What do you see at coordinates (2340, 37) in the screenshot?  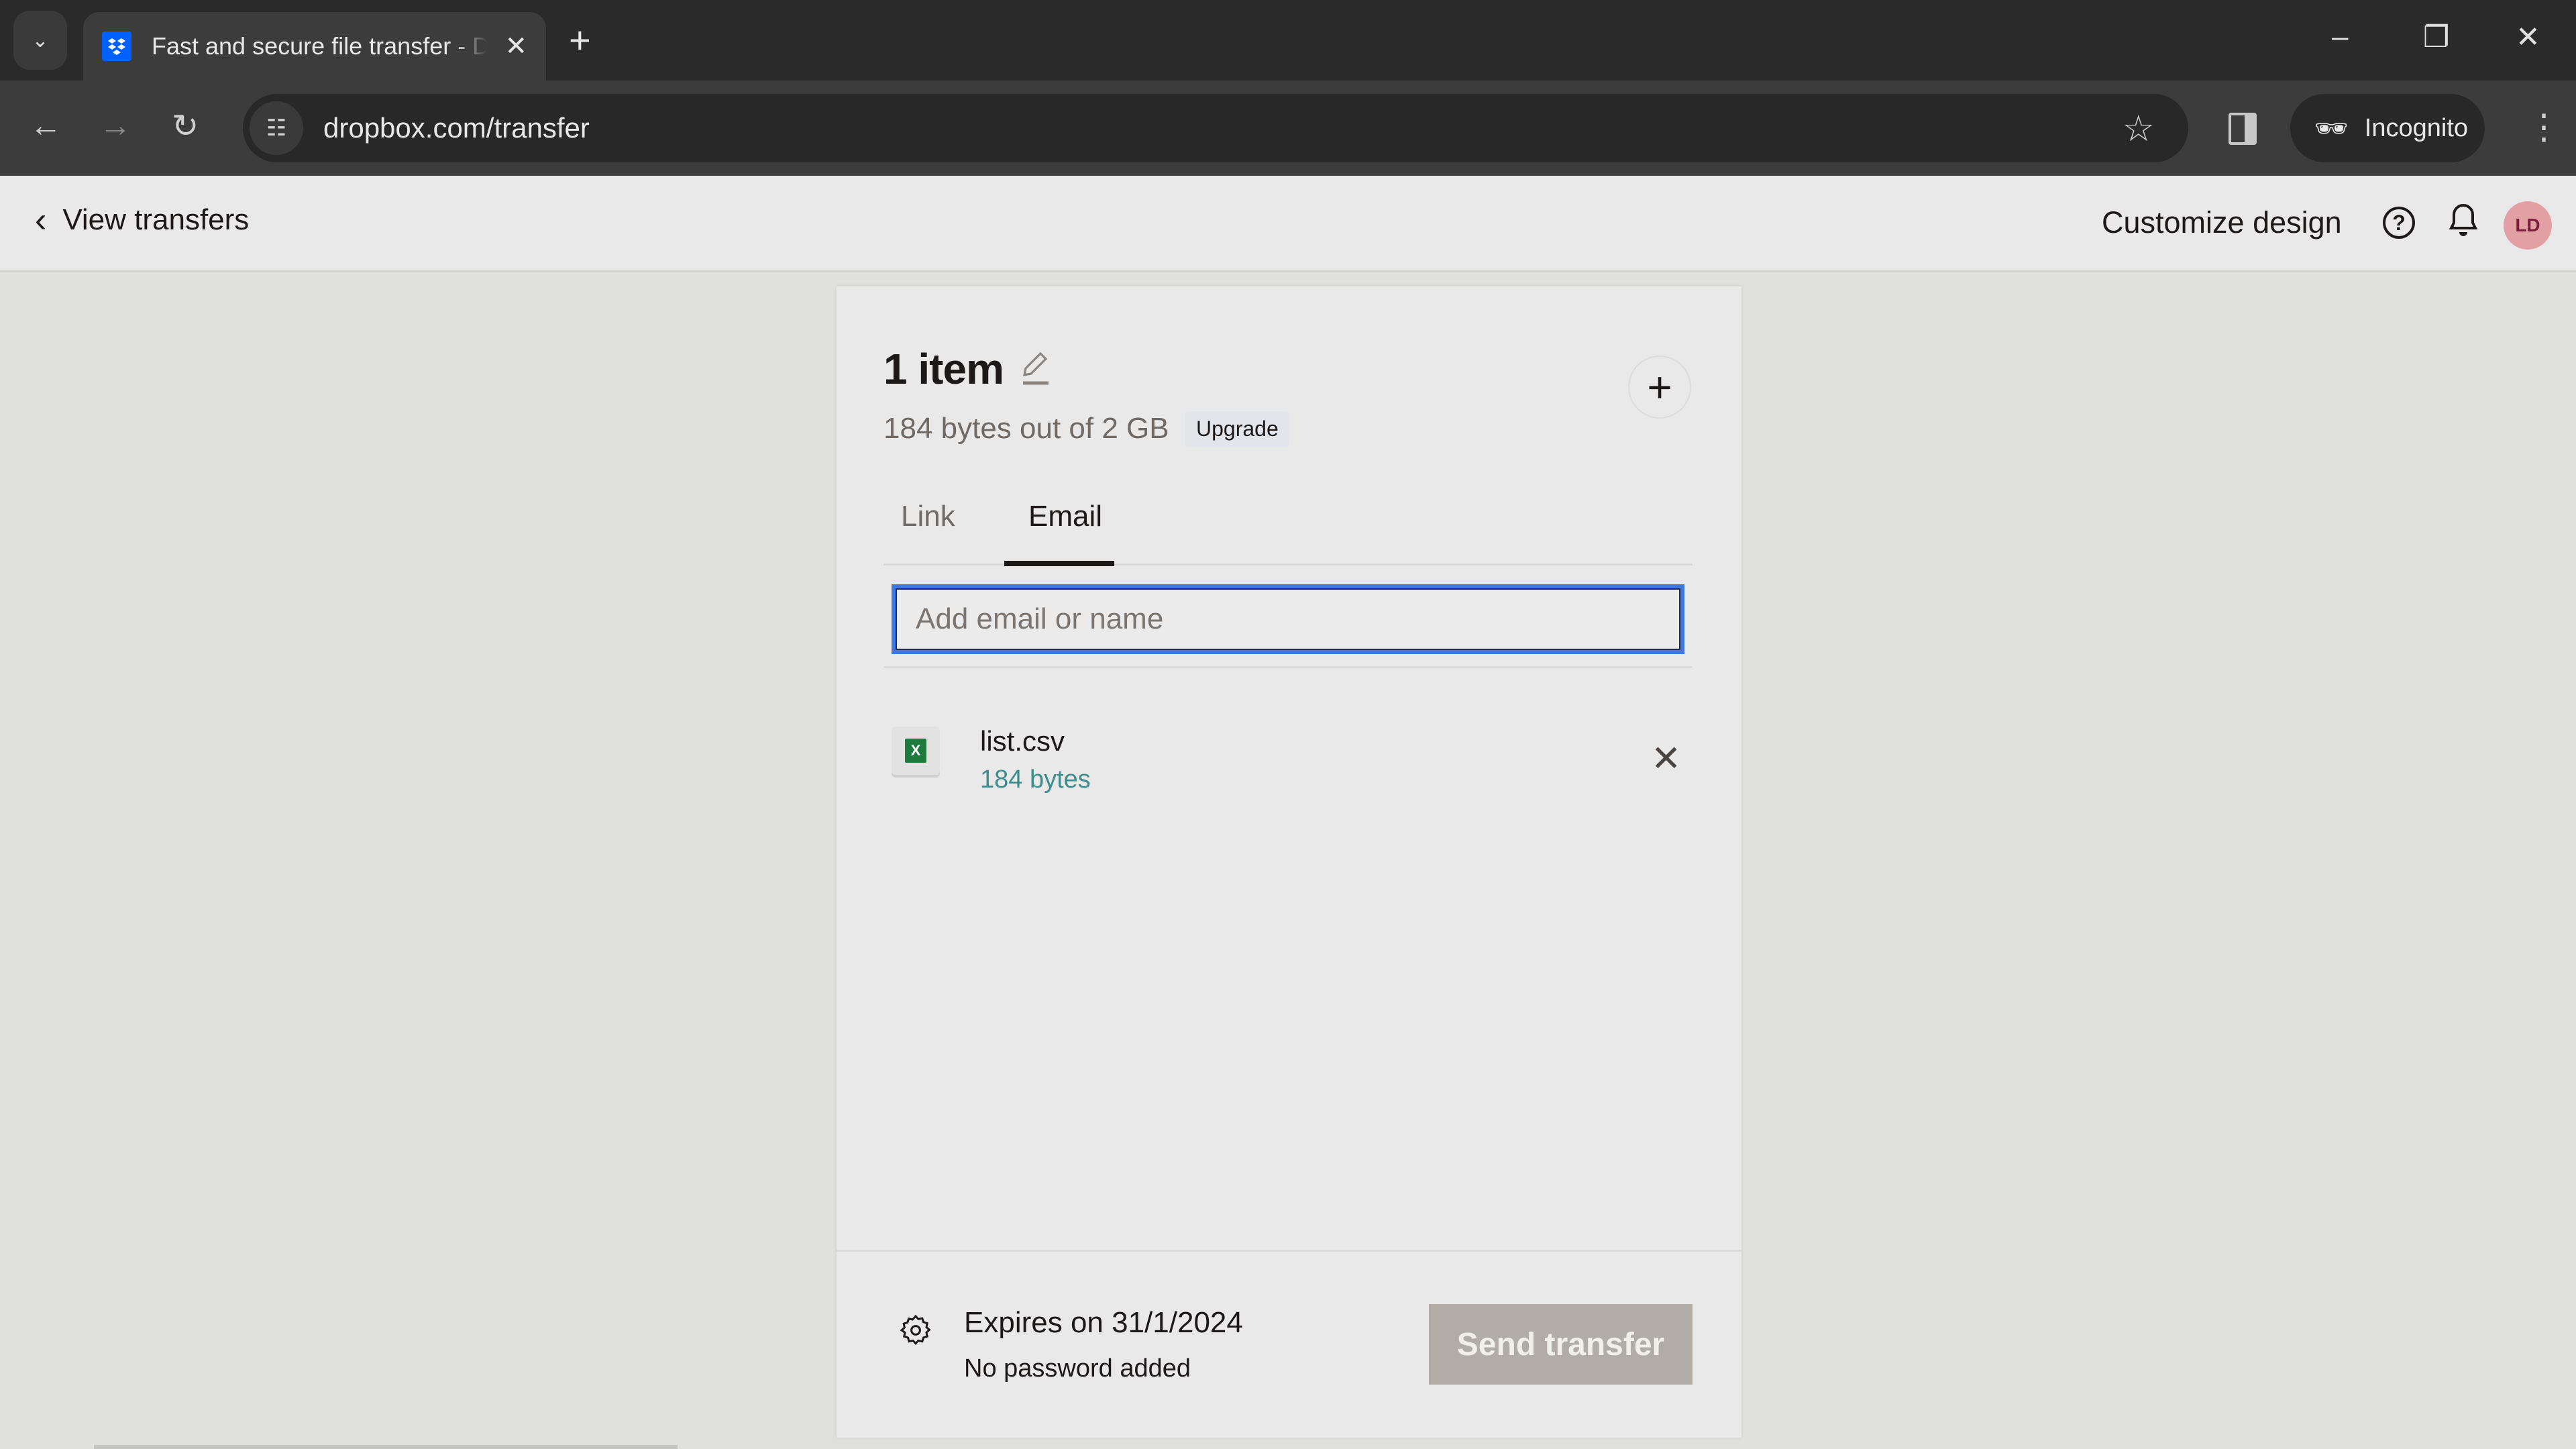 I see `minimize-icon: –` at bounding box center [2340, 37].